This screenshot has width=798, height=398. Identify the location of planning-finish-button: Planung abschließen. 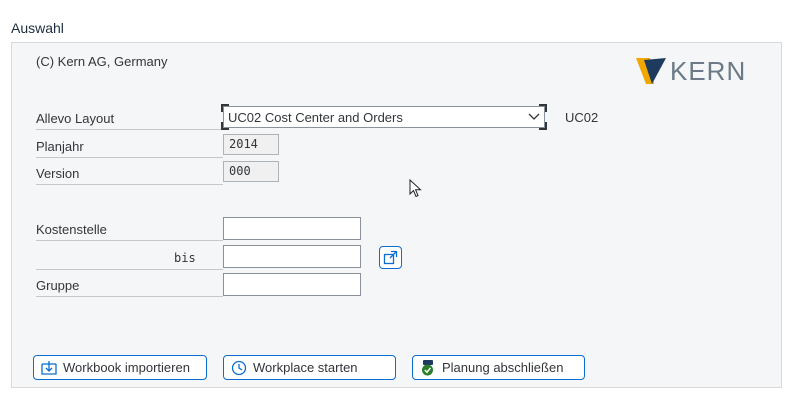
(498, 367).